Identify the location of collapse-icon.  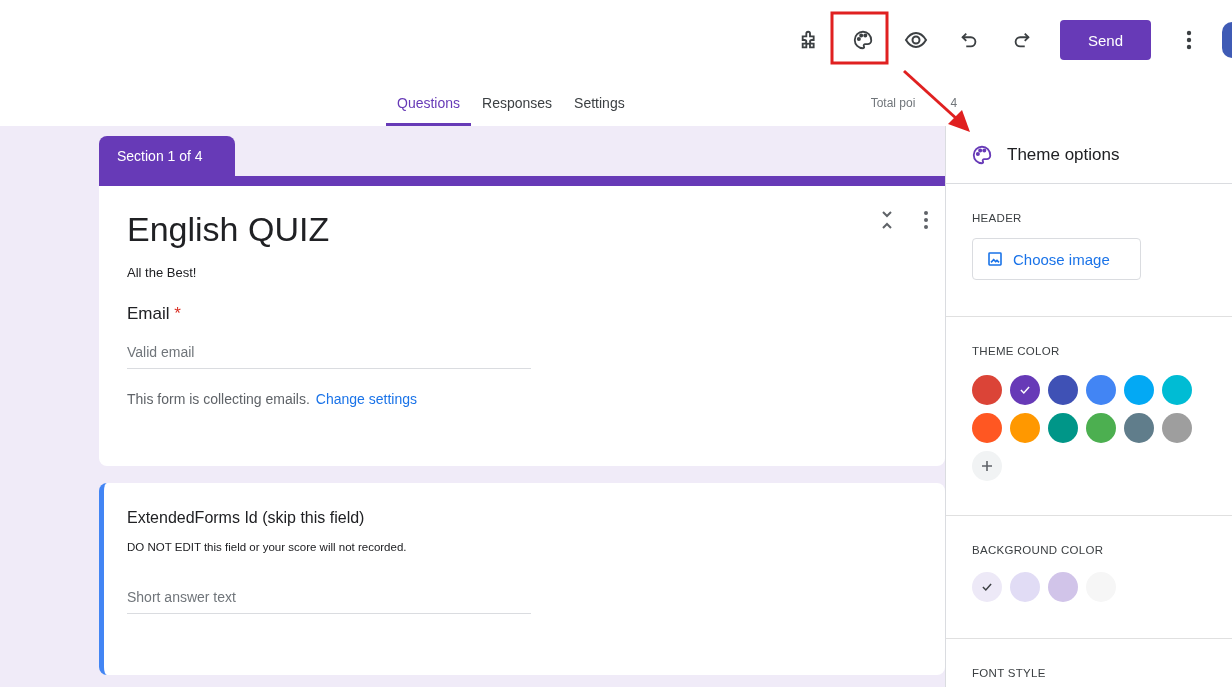
(887, 220).